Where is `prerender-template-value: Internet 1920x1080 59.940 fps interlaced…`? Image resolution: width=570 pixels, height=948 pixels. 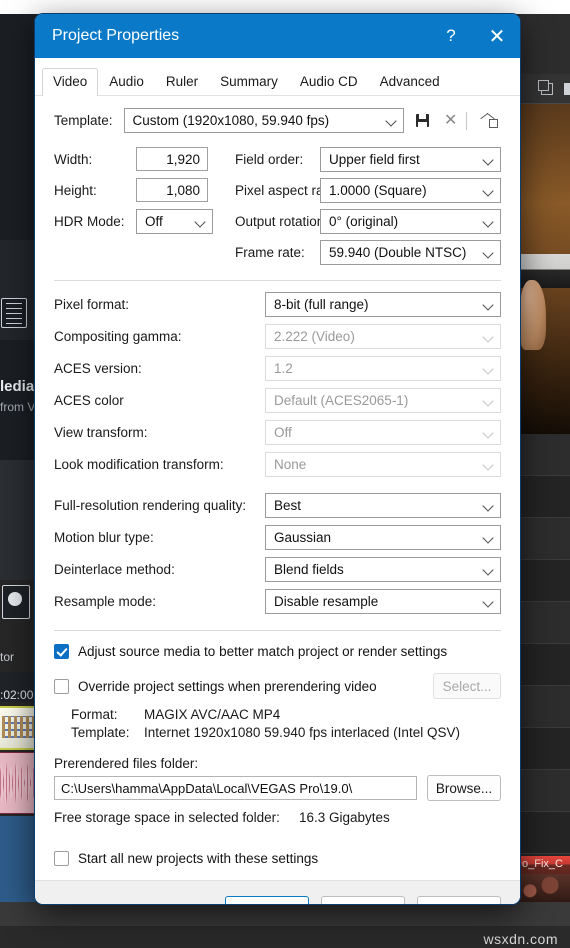 prerender-template-value: Internet 1920x1080 59.940 fps interlaced… is located at coordinates (302, 732).